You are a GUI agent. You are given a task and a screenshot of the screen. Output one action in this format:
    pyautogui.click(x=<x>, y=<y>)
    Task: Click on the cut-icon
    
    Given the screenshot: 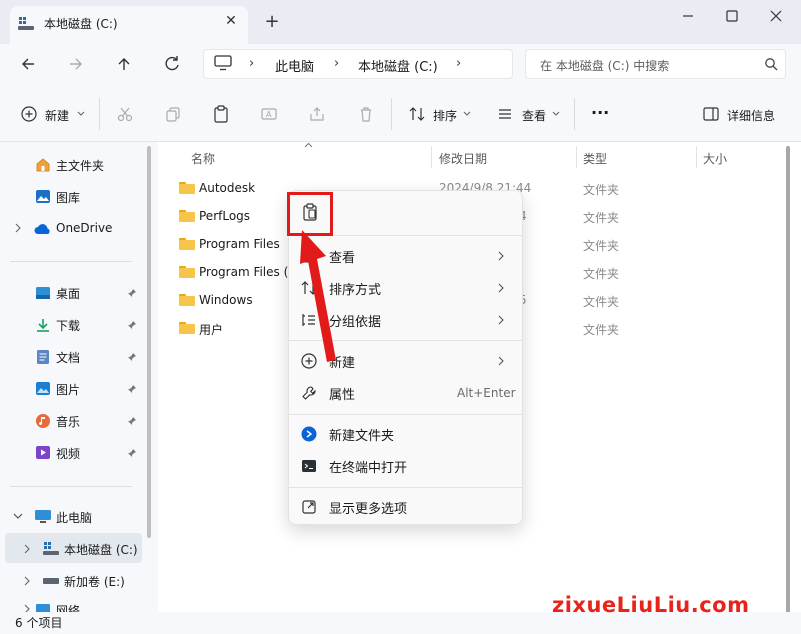 What is the action you would take?
    pyautogui.click(x=125, y=114)
    